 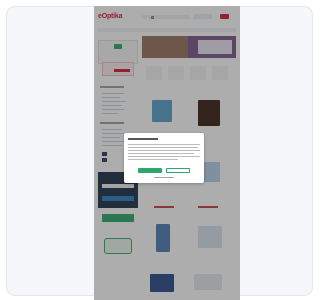 What do you see at coordinates (150, 170) in the screenshot?
I see `accept-cookies-button` at bounding box center [150, 170].